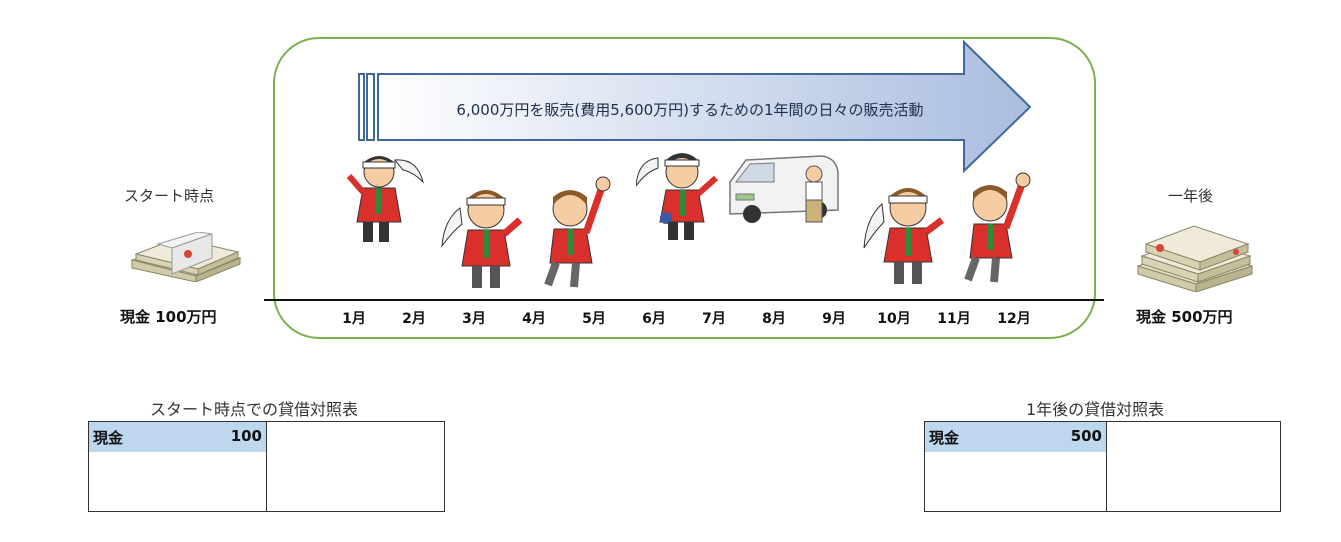  Describe the element at coordinates (354, 319) in the screenshot. I see `month-label: 1月` at that location.